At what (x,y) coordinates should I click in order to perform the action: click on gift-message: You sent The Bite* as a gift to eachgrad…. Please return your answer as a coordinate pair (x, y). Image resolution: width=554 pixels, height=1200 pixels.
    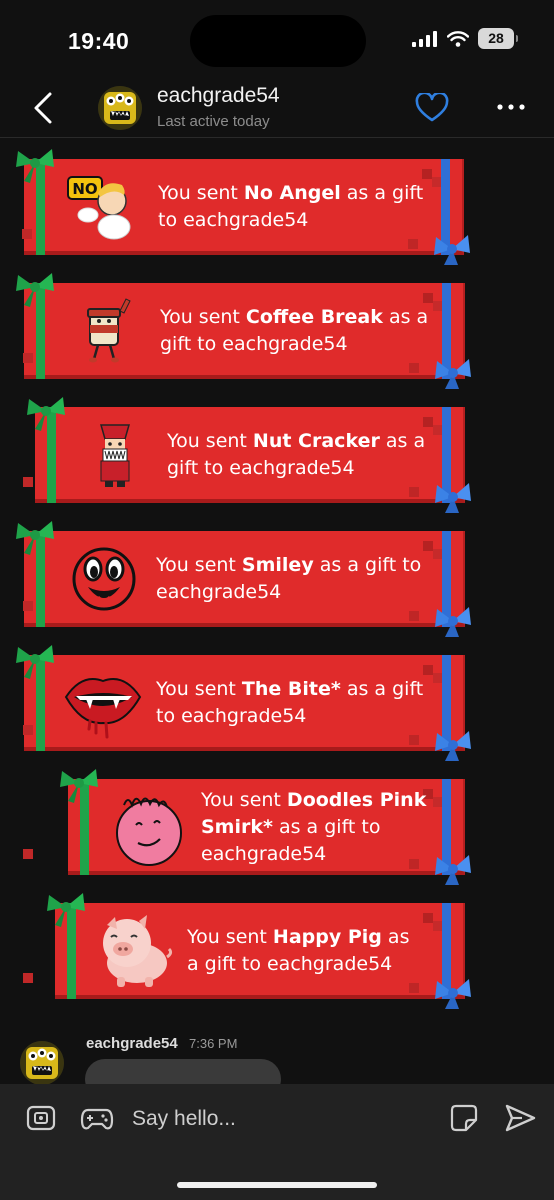
    Looking at the image, I should click on (243, 703).